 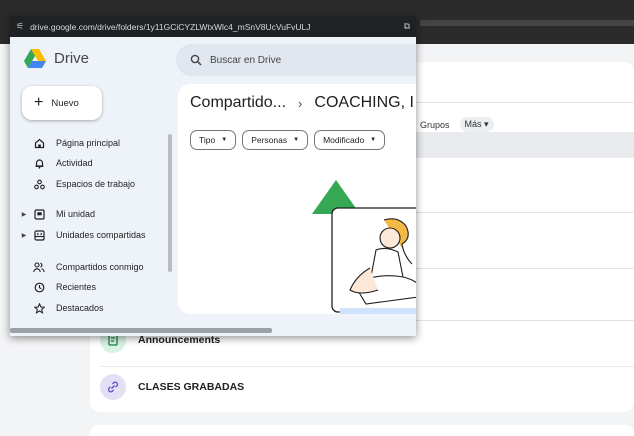 I want to click on sidebar-item-destacados: Destacados, so click(x=62, y=308).